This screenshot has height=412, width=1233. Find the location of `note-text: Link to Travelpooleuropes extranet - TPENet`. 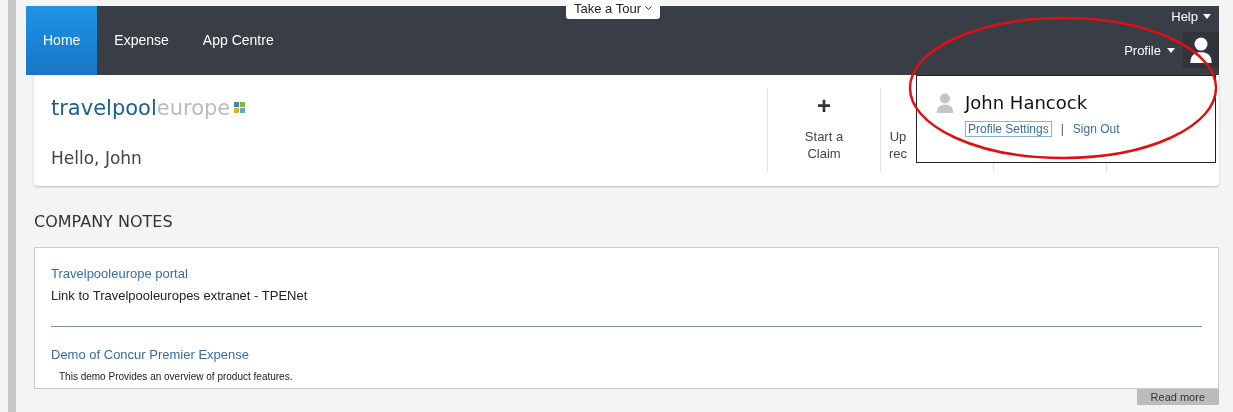

note-text: Link to Travelpooleuropes extranet - TPENet is located at coordinates (180, 295).